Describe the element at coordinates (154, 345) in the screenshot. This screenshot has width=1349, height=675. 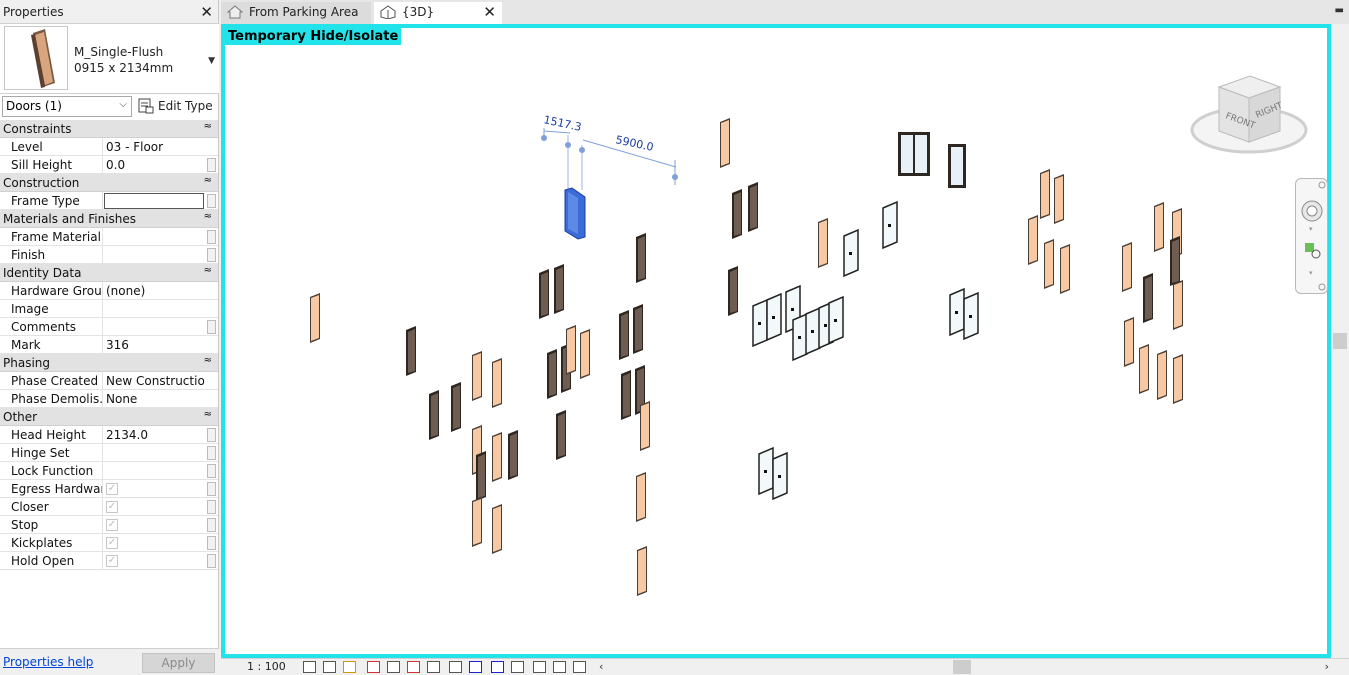
I see `prop-value: 316` at that location.